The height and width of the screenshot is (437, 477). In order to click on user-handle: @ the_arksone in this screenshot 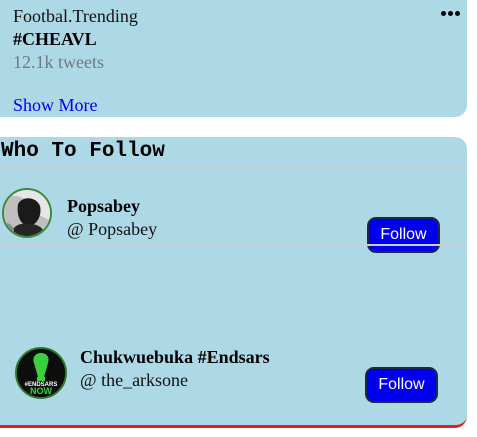, I will do `click(134, 380)`.